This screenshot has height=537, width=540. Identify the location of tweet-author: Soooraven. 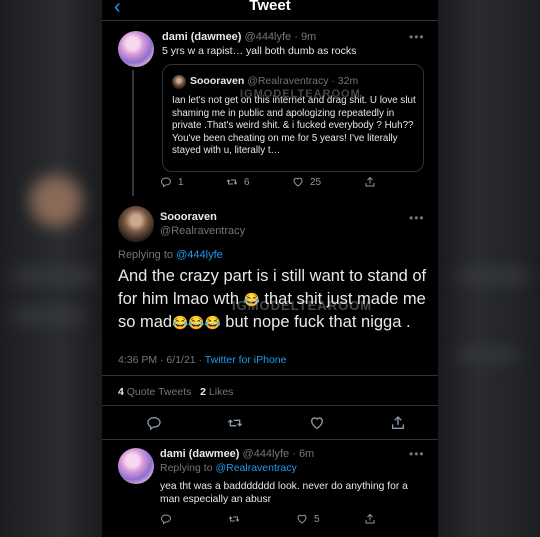
(188, 217).